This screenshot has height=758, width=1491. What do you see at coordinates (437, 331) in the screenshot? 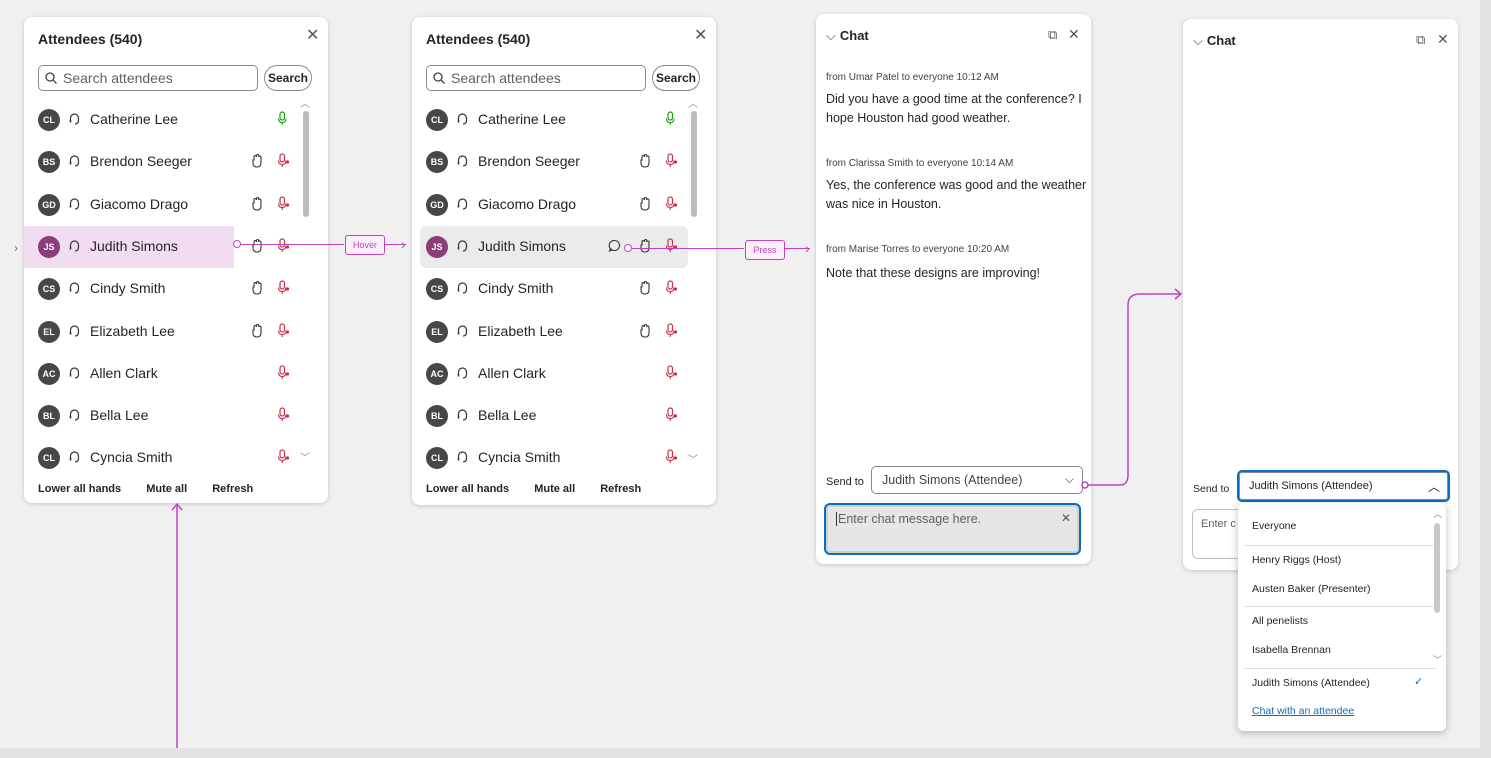
I see `avatar: EL` at bounding box center [437, 331].